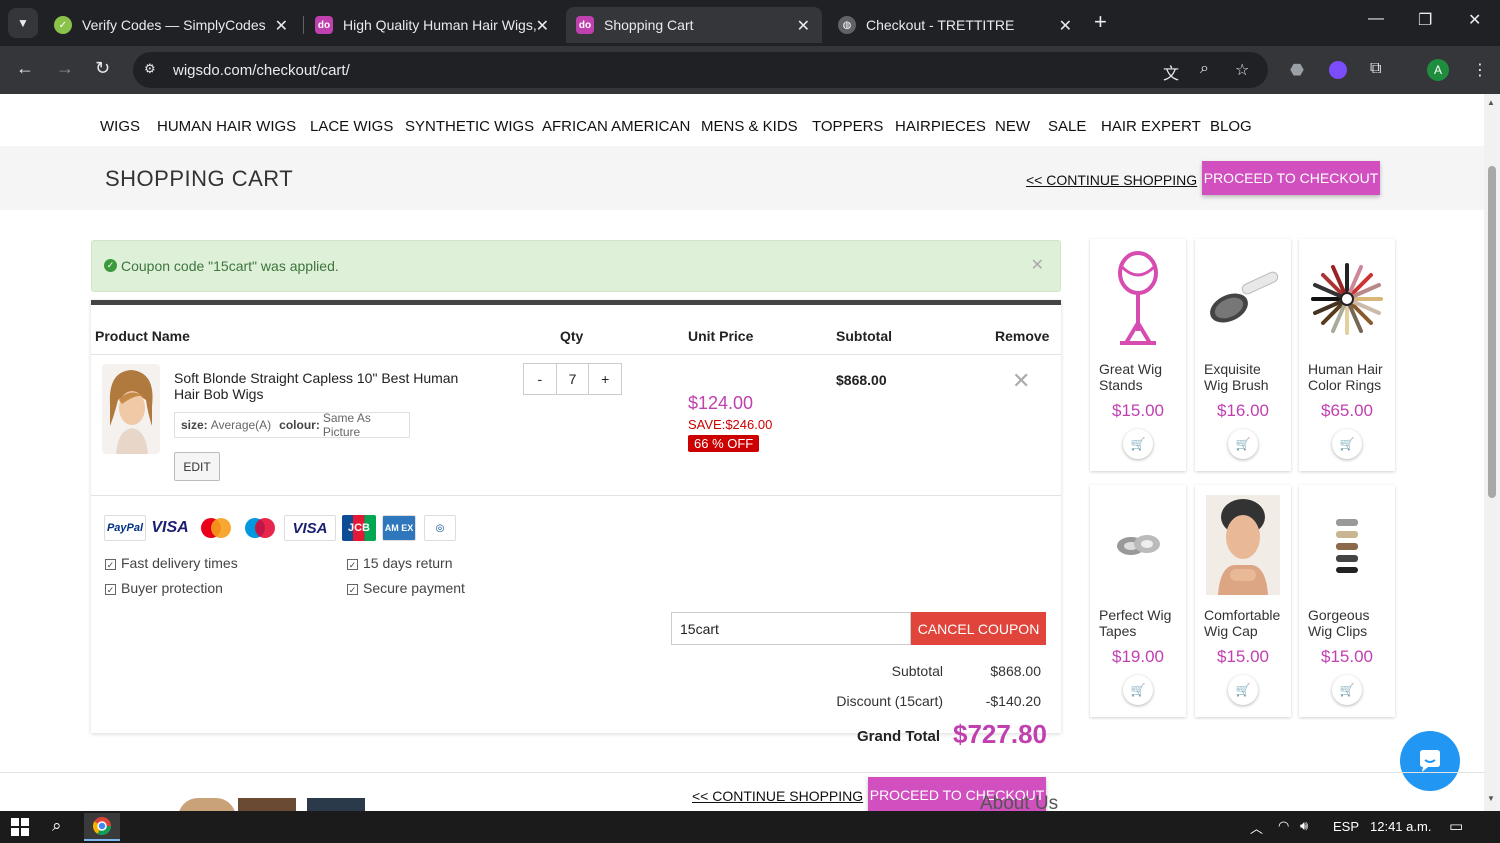  I want to click on chrome-taskbar-icon, so click(102, 827).